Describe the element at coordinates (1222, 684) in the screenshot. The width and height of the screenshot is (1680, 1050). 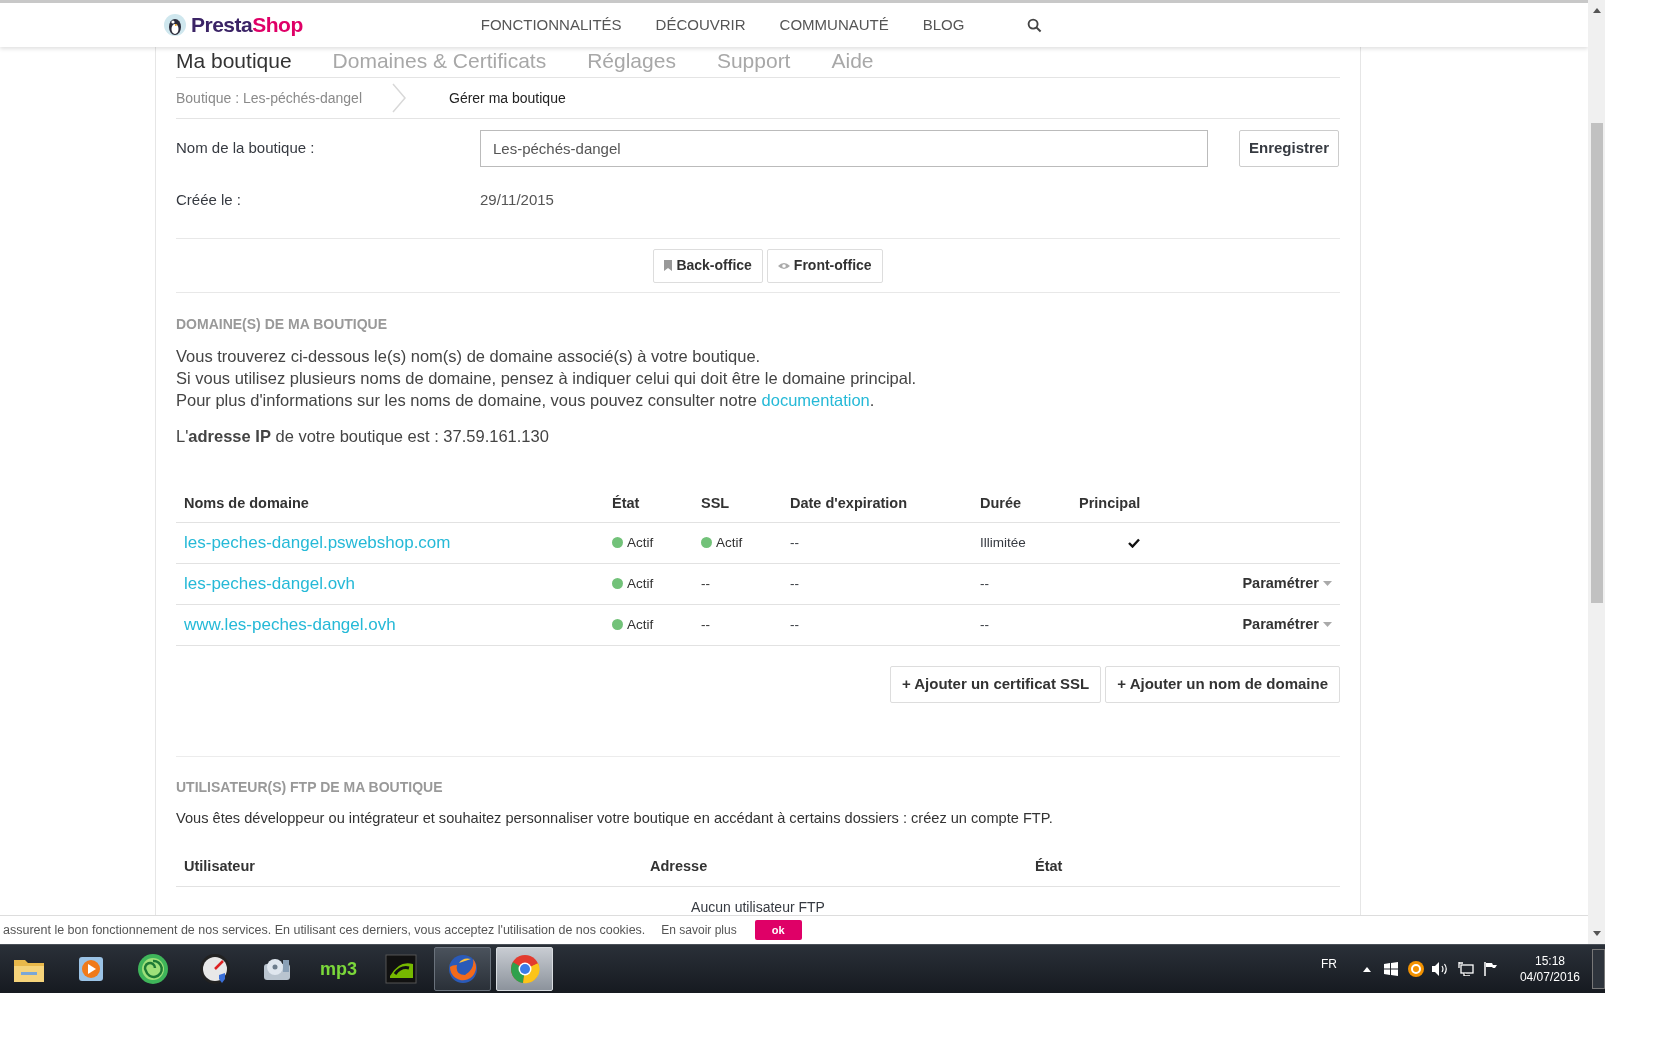
I see `add-button: + Ajouter un nom de domaine` at that location.